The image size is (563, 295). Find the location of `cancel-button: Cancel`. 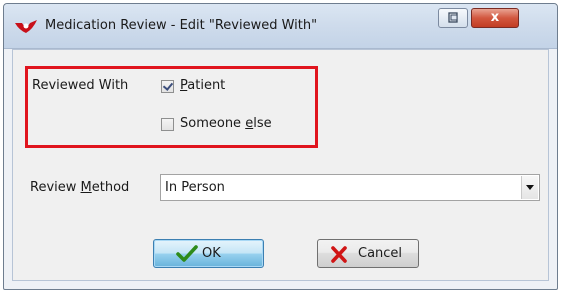

cancel-button: Cancel is located at coordinates (368, 253).